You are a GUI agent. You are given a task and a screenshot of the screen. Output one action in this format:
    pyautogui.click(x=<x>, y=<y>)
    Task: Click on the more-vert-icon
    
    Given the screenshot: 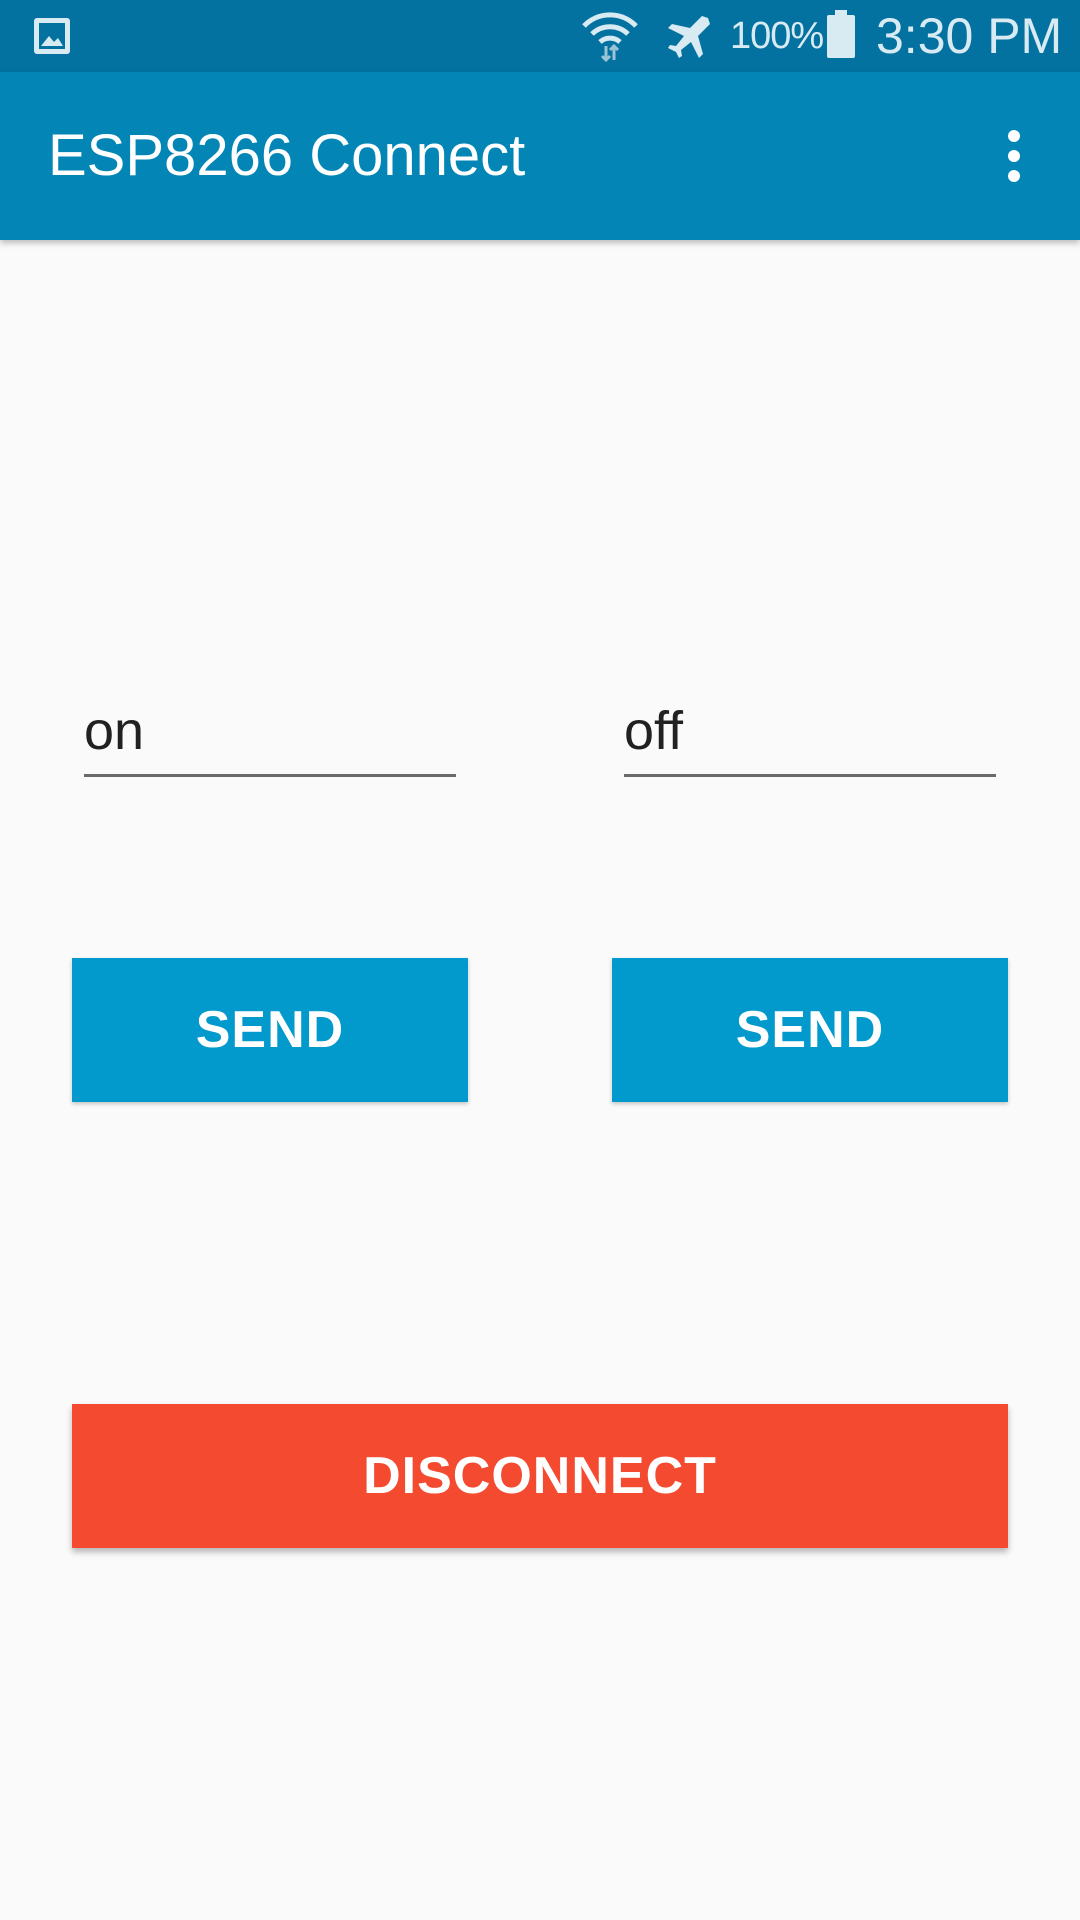 What is the action you would take?
    pyautogui.click(x=1014, y=156)
    